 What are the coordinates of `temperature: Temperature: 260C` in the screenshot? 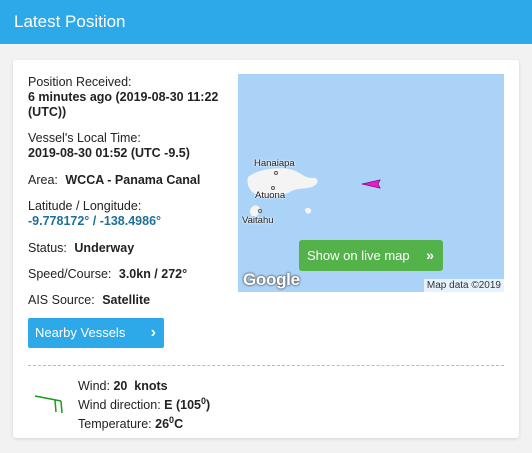 It's located at (131, 423).